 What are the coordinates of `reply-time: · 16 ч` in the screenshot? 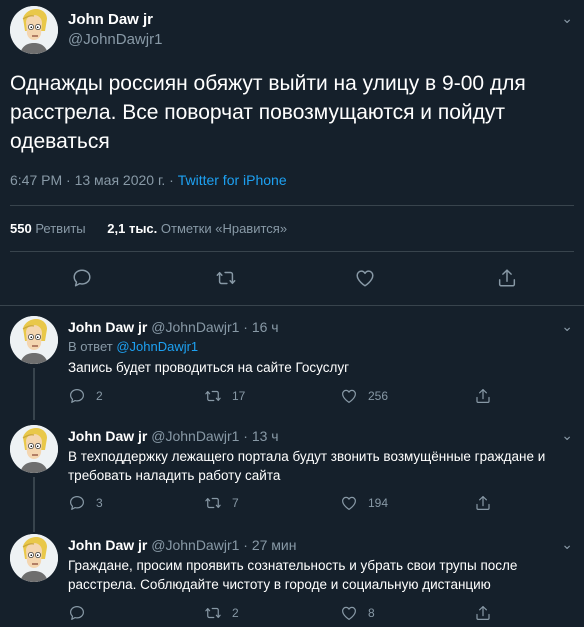 It's located at (260, 327).